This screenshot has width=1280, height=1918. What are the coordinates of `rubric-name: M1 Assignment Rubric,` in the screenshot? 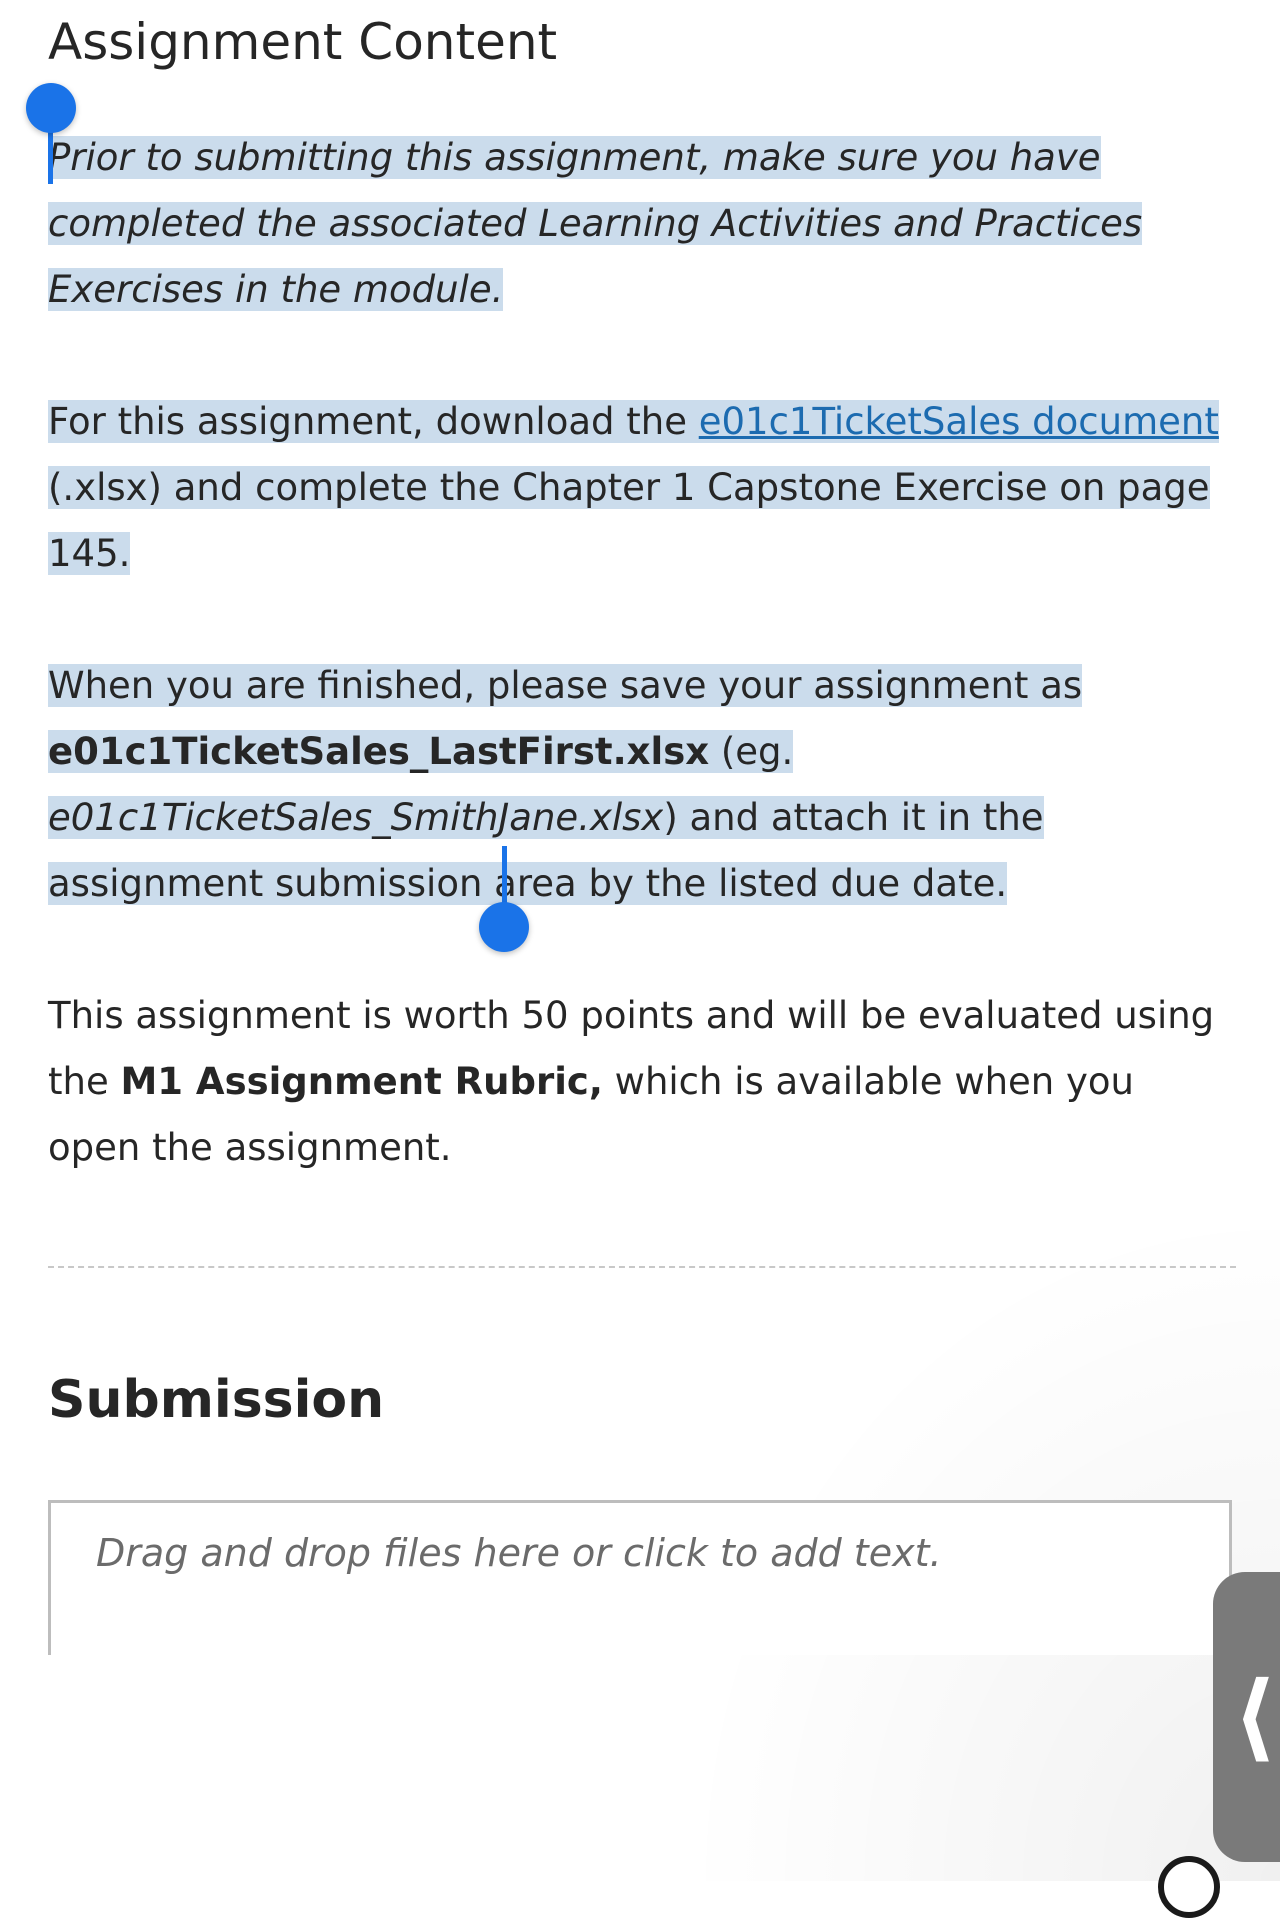 It's located at (361, 1081).